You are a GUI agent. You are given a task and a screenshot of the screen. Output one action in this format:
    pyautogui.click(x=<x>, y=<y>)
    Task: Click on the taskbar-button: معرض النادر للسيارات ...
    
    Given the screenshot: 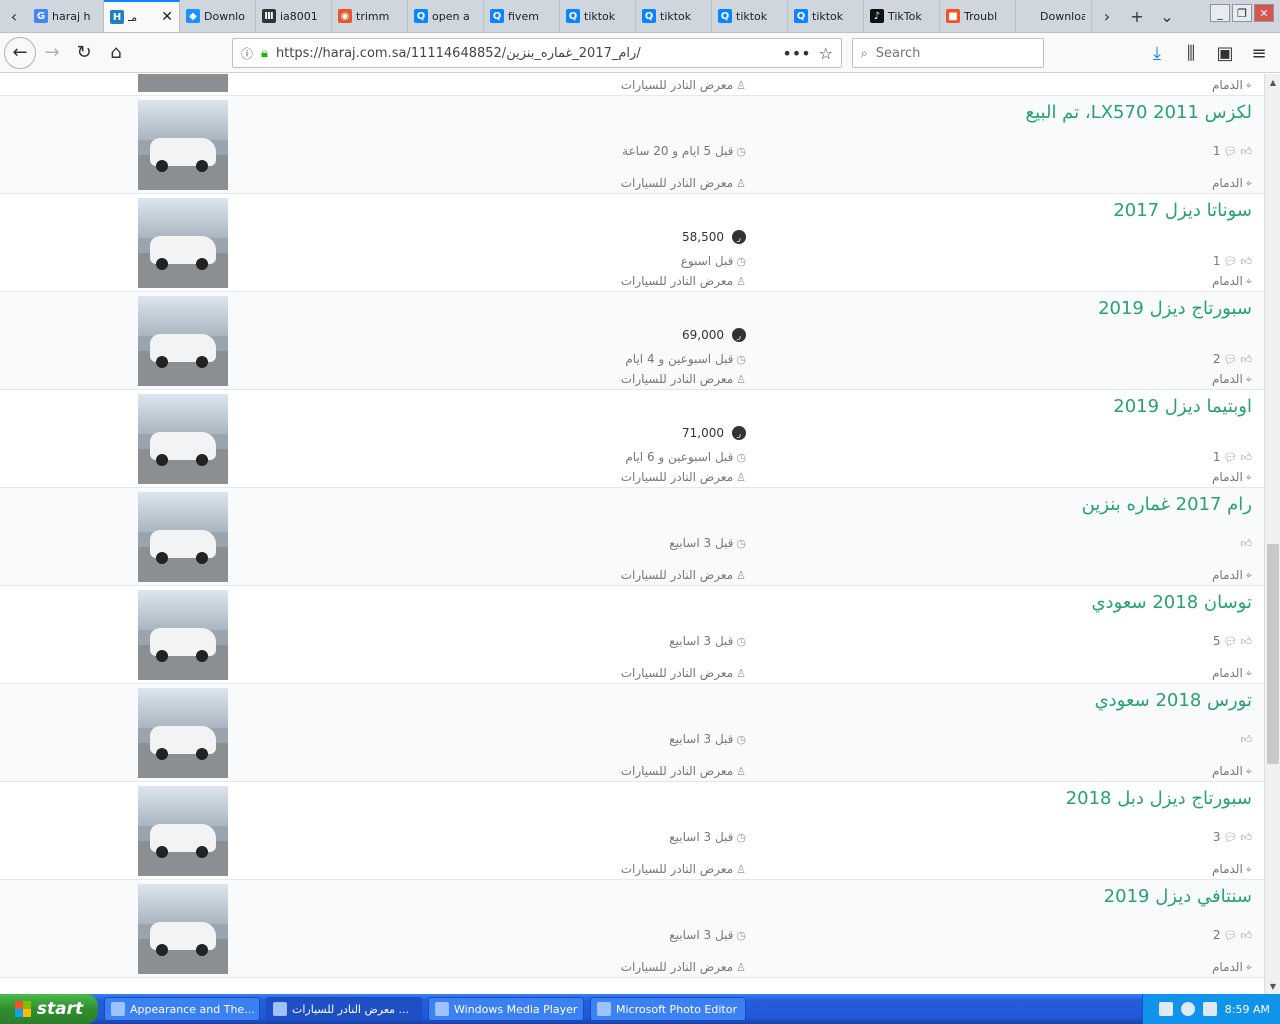 What is the action you would take?
    pyautogui.click(x=344, y=1009)
    